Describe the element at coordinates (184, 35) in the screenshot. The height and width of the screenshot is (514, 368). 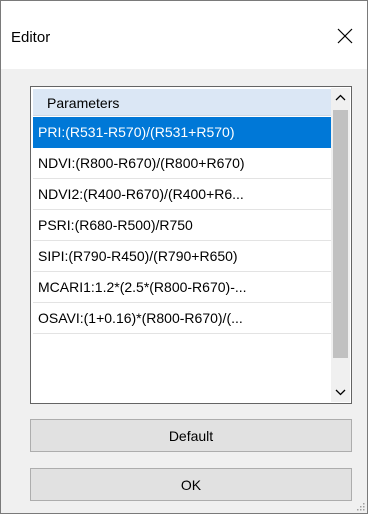
I see `title-bar: Editor` at that location.